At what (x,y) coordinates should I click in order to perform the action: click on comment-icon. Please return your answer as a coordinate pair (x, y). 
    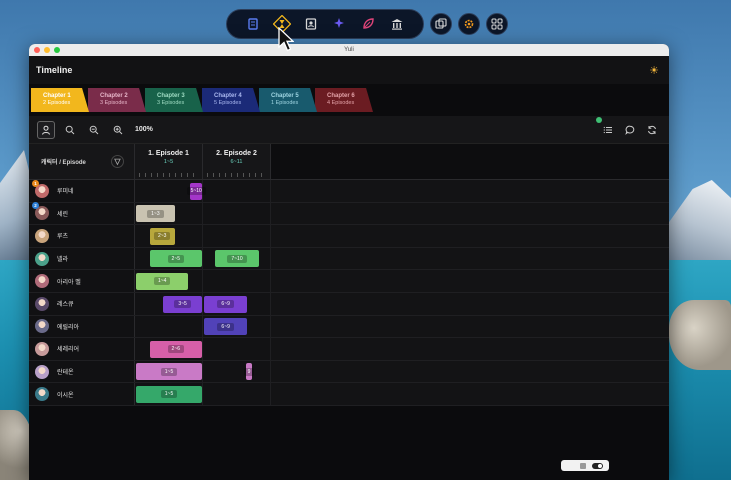
    Looking at the image, I should click on (630, 130).